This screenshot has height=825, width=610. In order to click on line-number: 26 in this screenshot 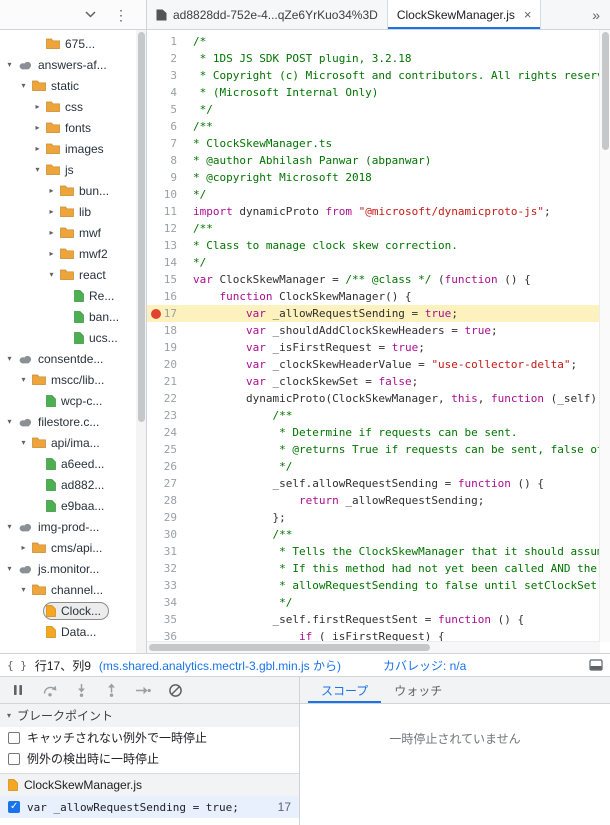, I will do `click(167, 466)`.